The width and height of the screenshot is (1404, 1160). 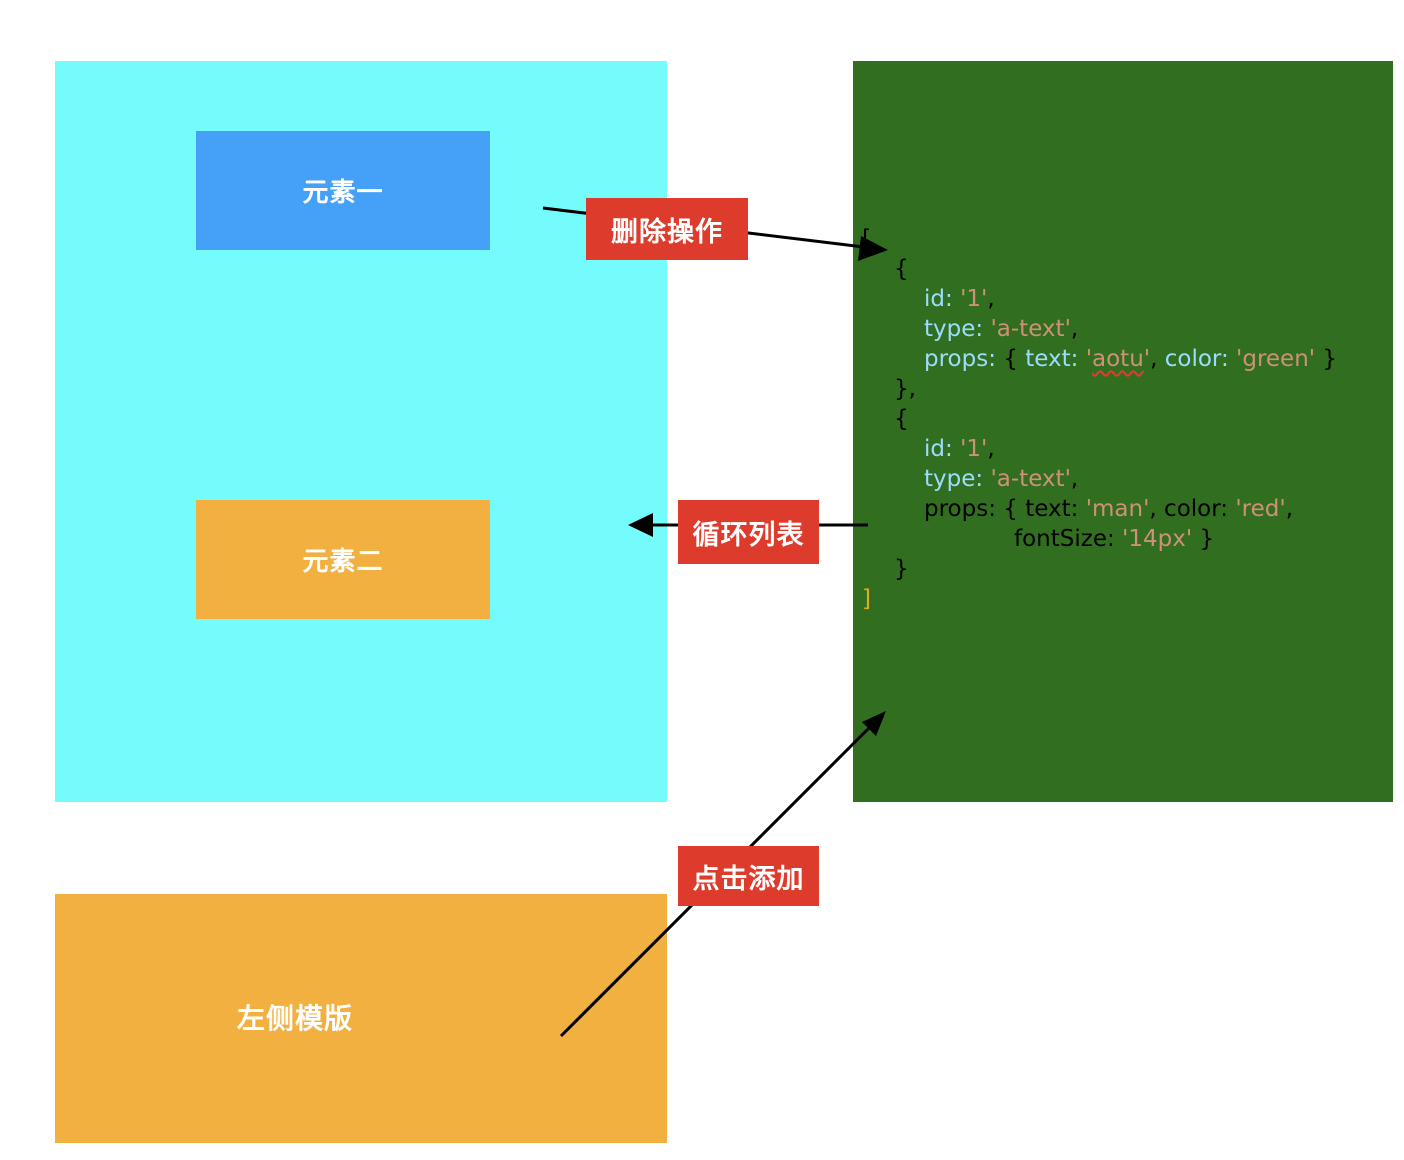 What do you see at coordinates (748, 532) in the screenshot?
I see `loop-list-label: 循环列表` at bounding box center [748, 532].